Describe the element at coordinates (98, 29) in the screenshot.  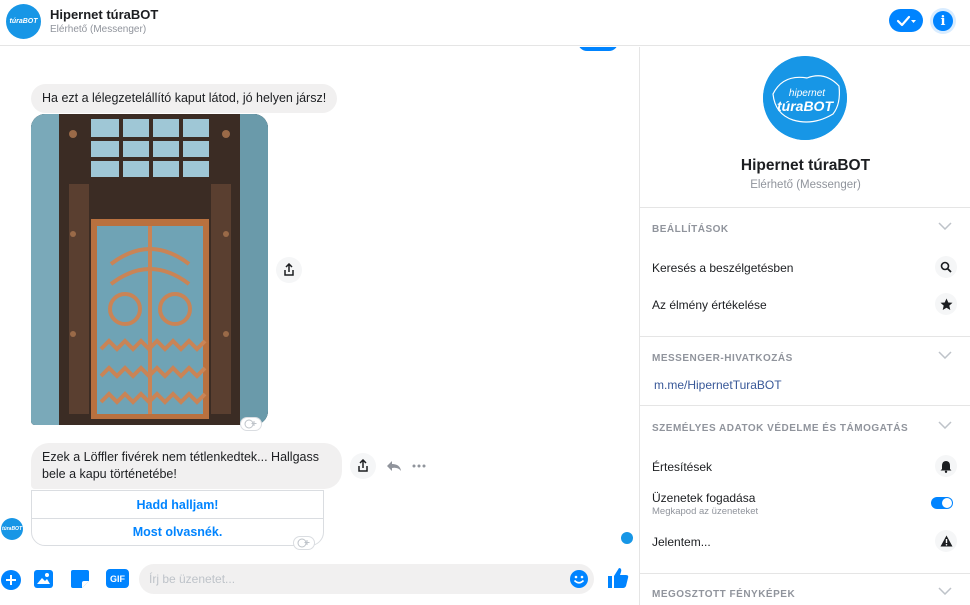
I see `conversation-status: Elérhető (Messenger)` at that location.